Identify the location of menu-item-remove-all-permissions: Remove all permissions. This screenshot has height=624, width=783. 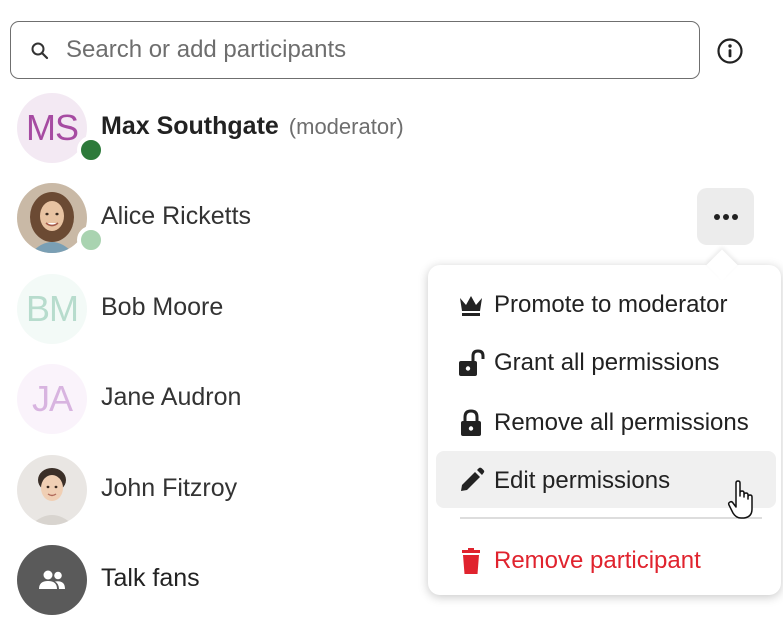
(606, 421).